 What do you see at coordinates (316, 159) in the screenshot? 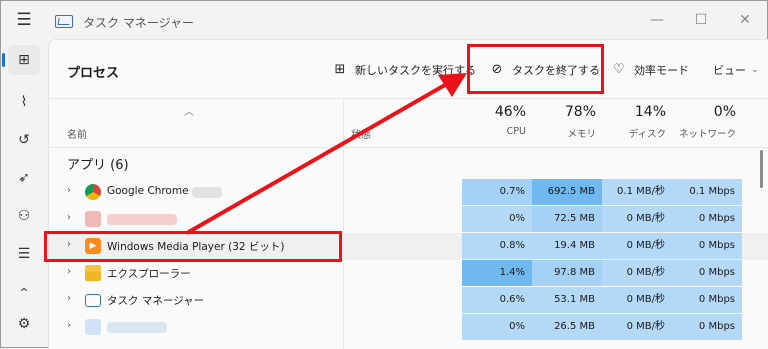
I see `arrow-line` at bounding box center [316, 159].